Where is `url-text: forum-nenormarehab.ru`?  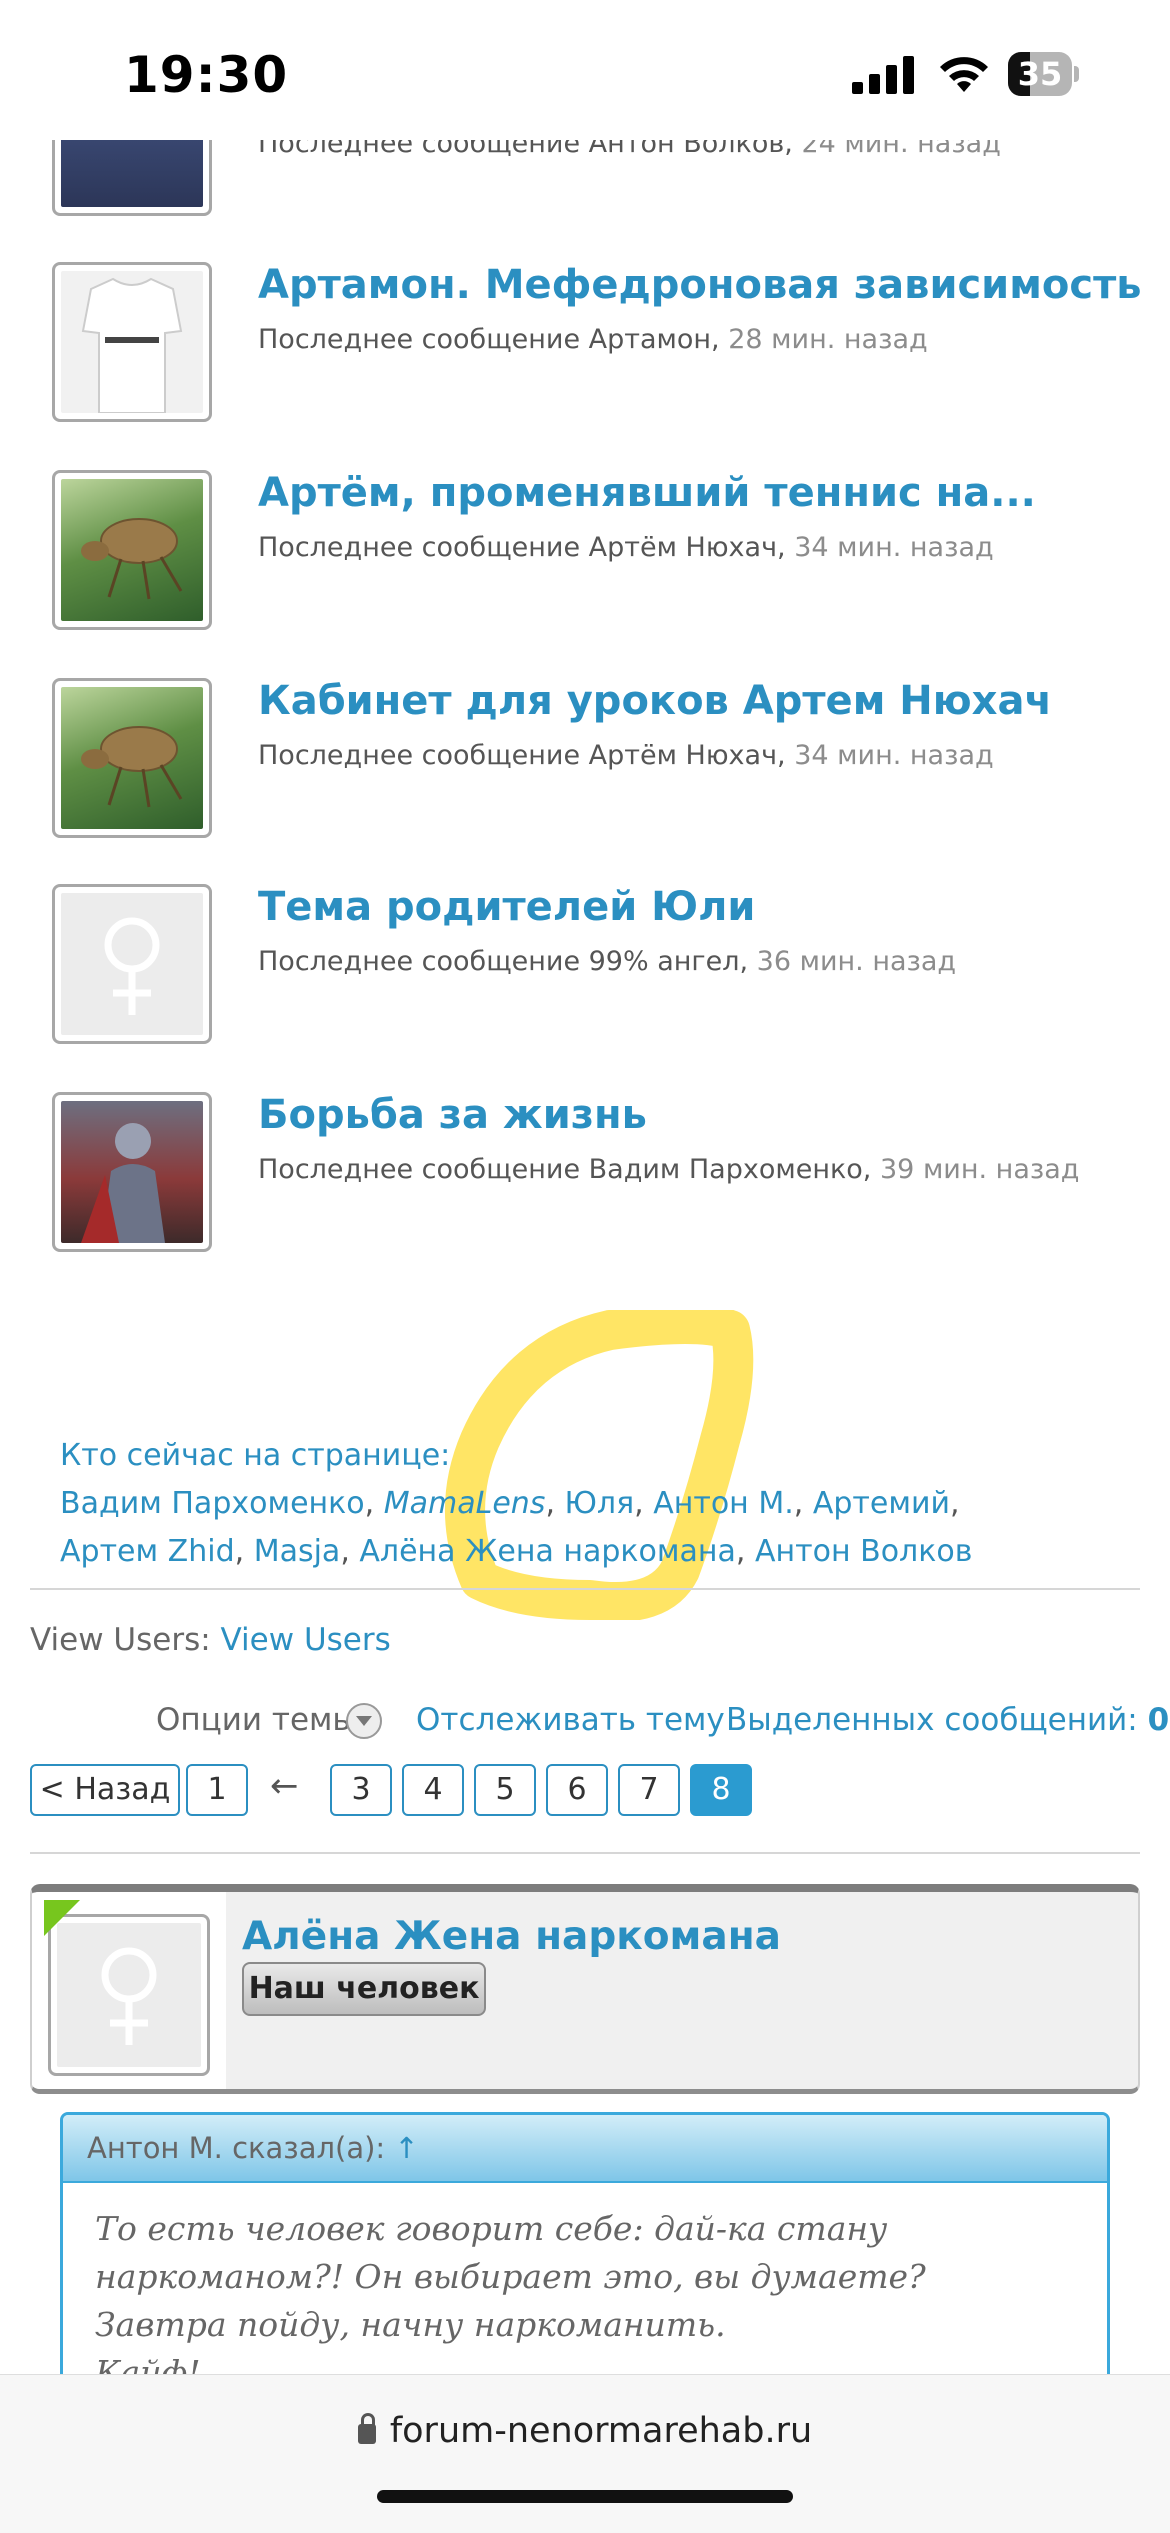
url-text: forum-nenormarehab.ru is located at coordinates (601, 2431).